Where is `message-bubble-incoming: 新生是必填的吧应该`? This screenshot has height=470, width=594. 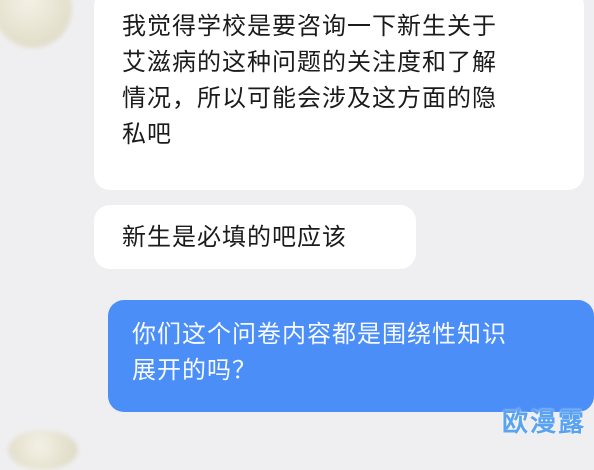
message-bubble-incoming: 新生是必填的吧应该 is located at coordinates (255, 237).